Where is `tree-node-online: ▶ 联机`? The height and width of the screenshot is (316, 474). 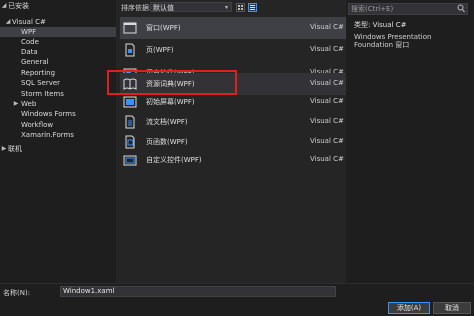
tree-node-online: ▶ 联机 is located at coordinates (58, 149).